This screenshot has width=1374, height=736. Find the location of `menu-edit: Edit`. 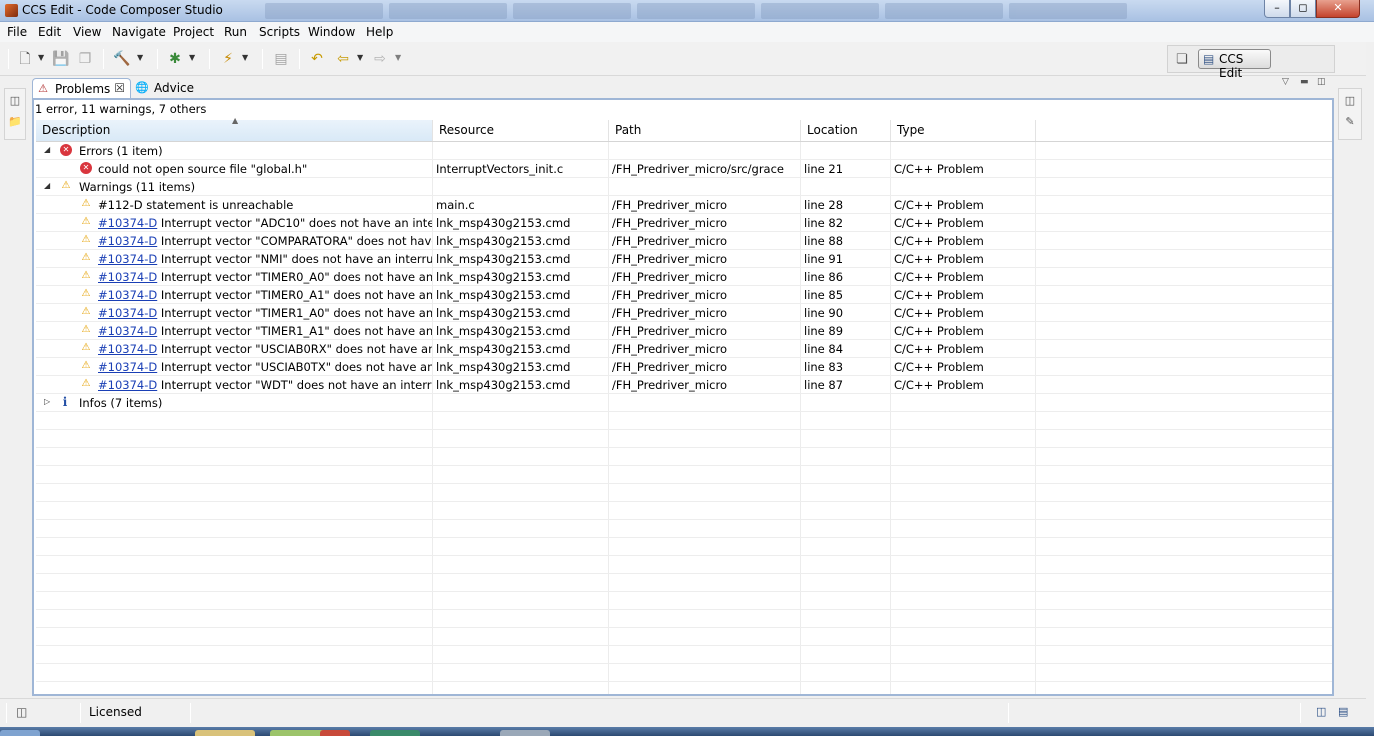

menu-edit: Edit is located at coordinates (49, 32).